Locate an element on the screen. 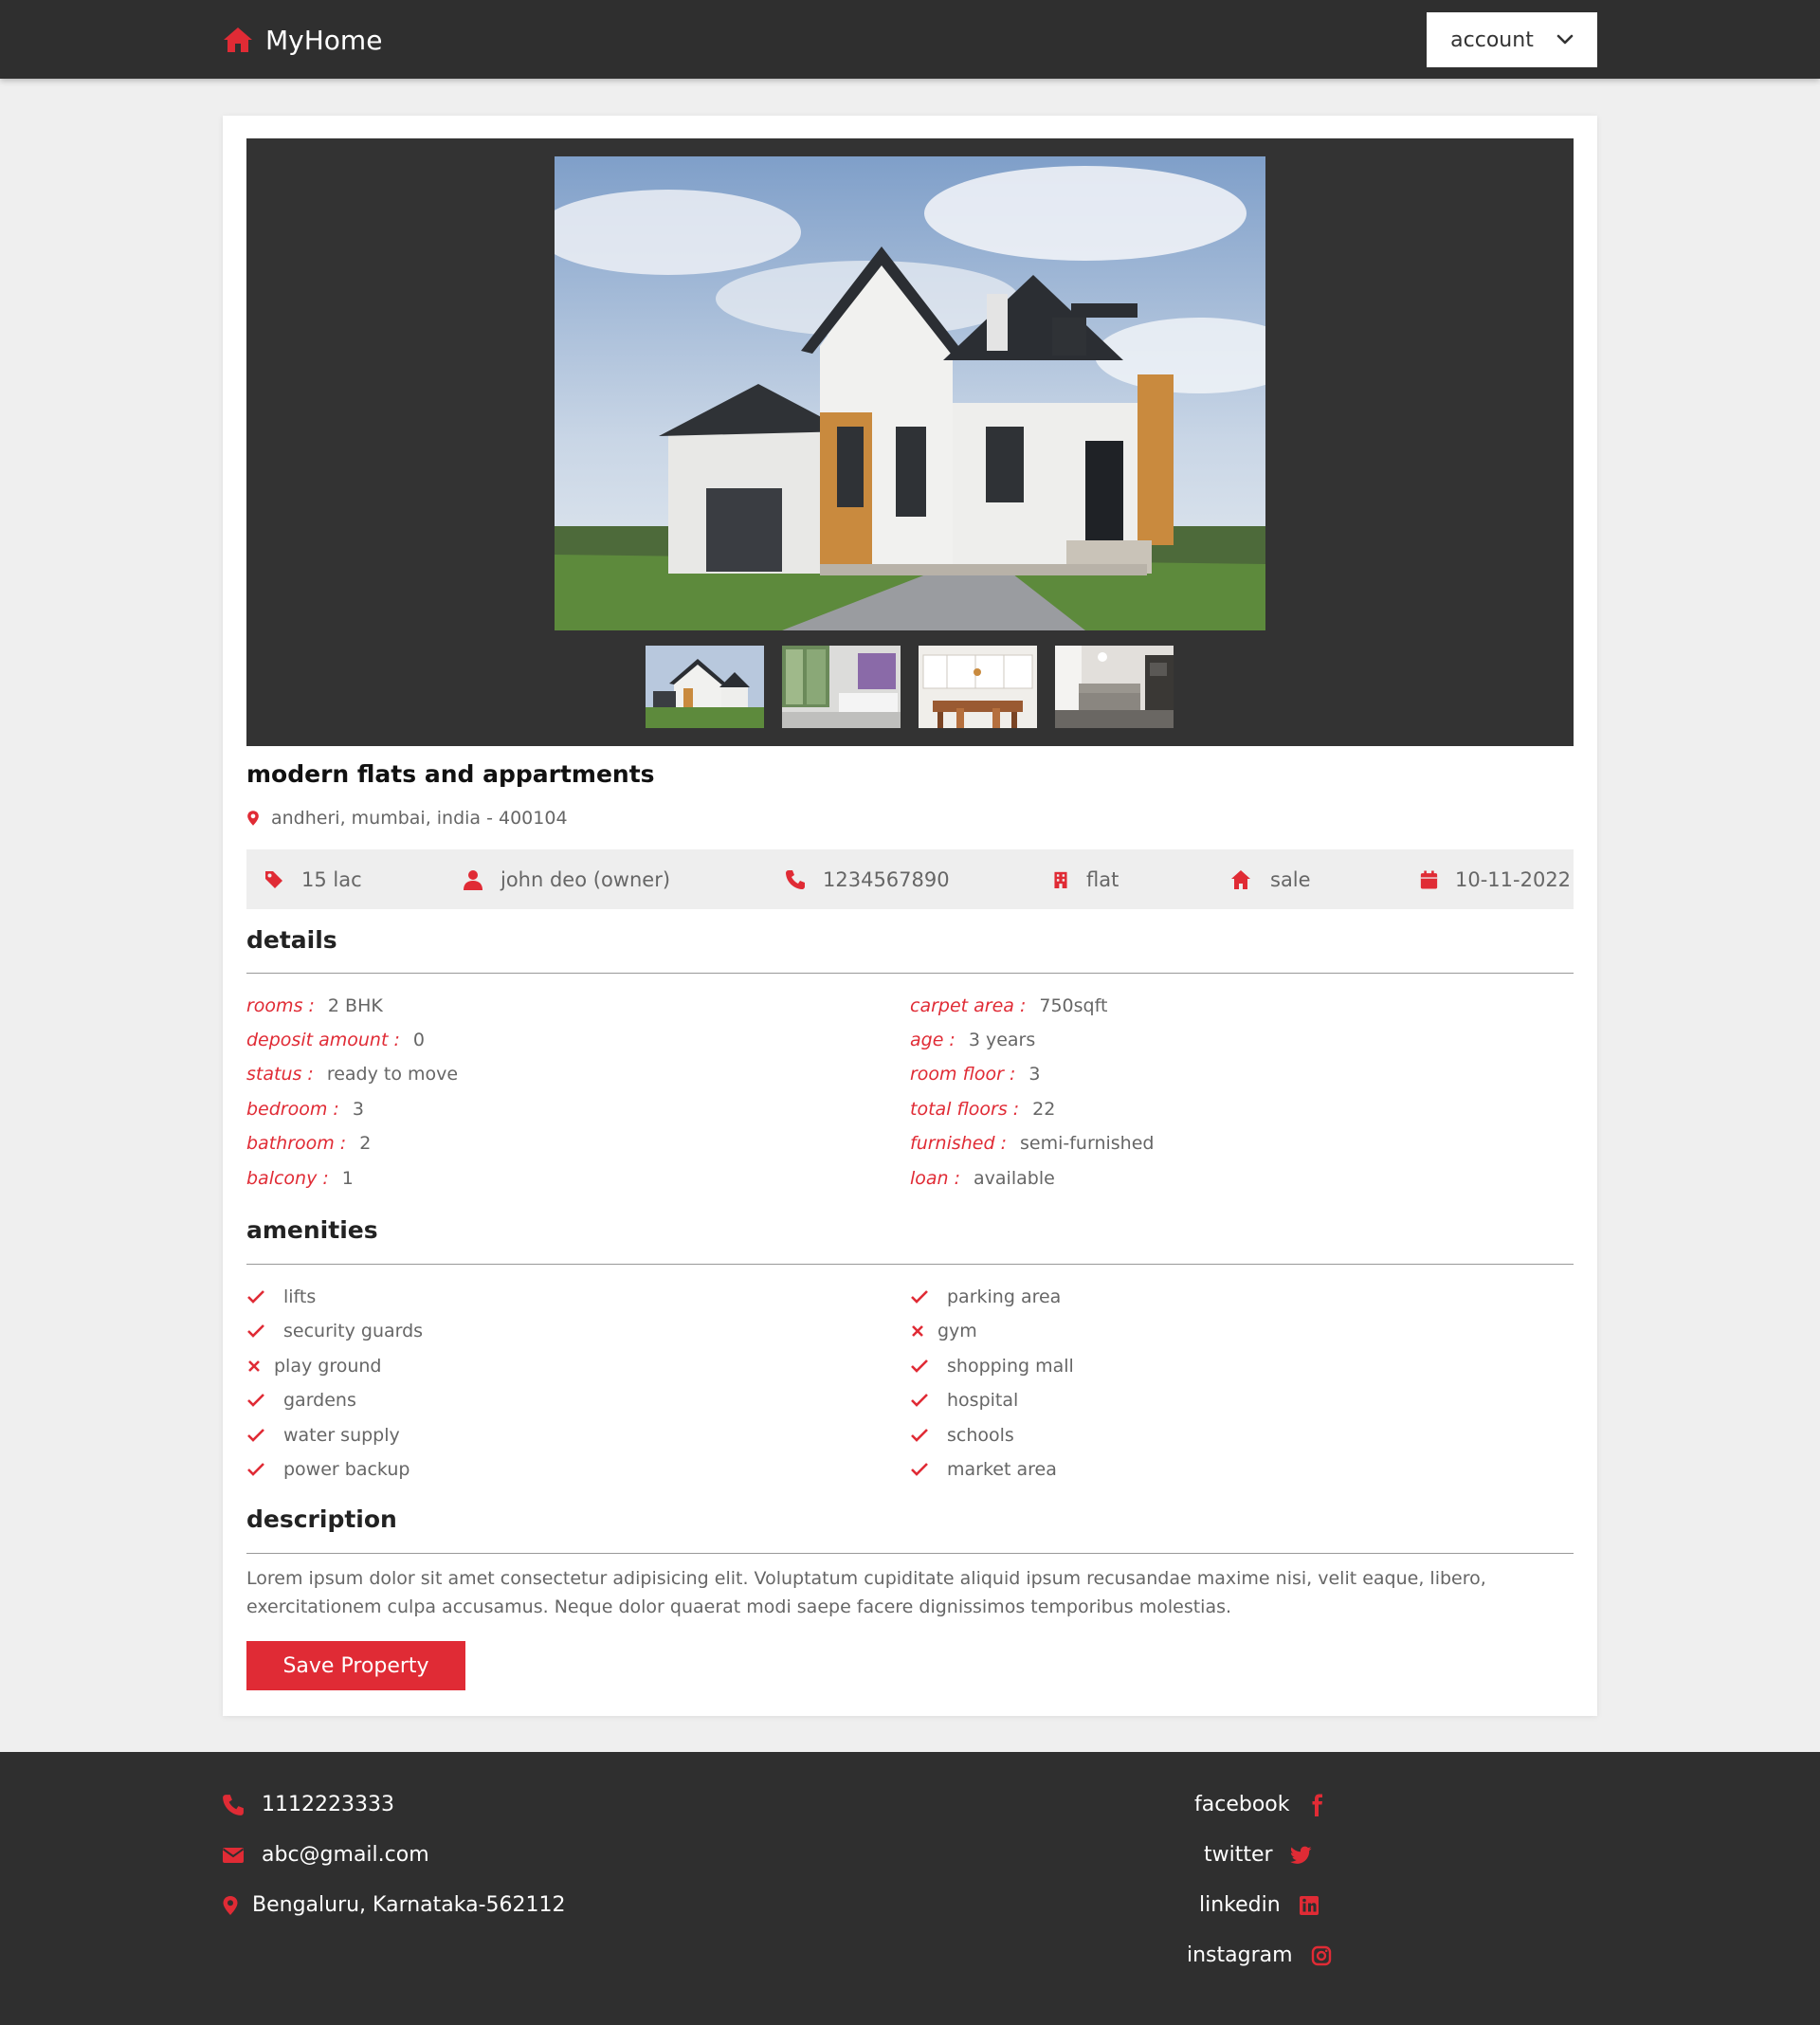 The image size is (1820, 2025). thumbnail-exterior is located at coordinates (705, 687).